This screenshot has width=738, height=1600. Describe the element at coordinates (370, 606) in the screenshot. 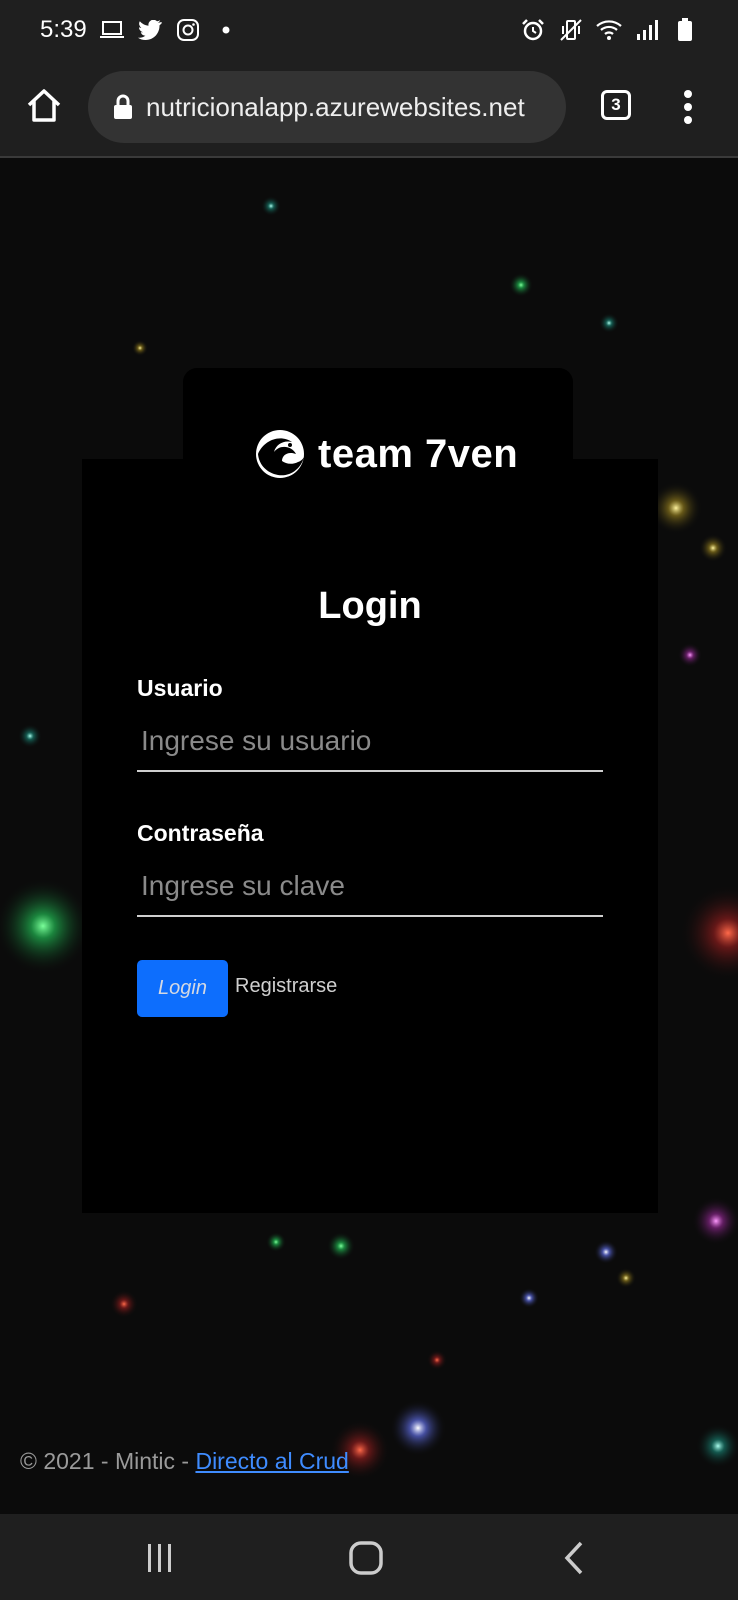

I see `page-title: Login` at that location.